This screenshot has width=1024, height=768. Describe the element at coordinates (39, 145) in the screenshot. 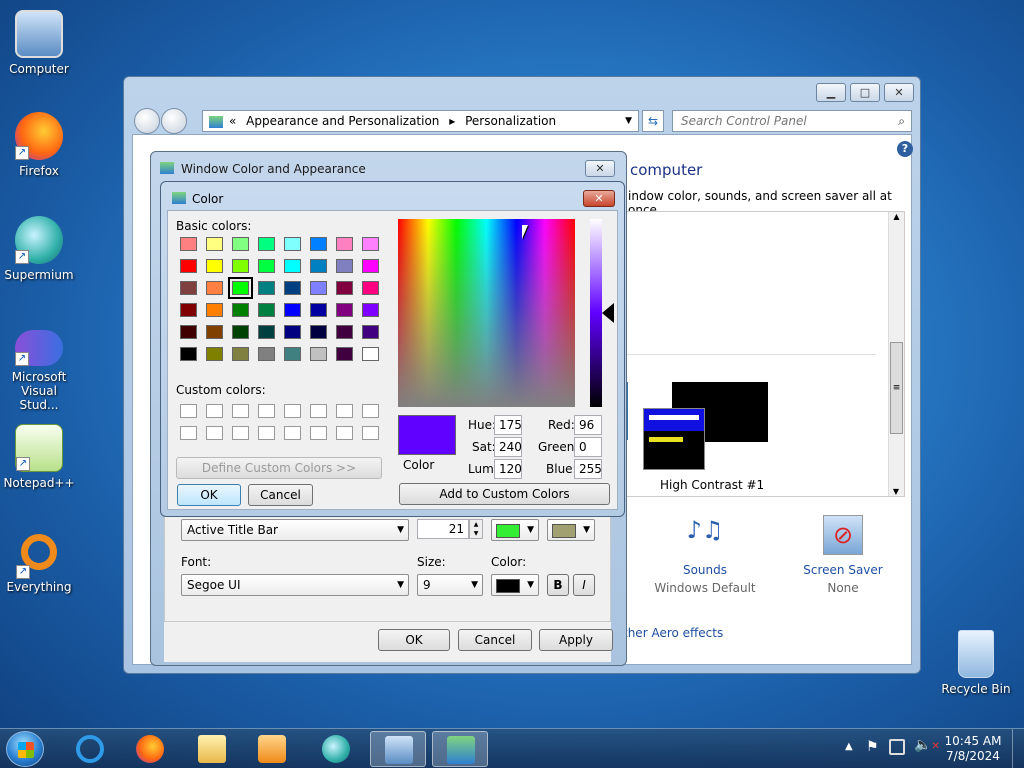

I see `desktop-icon-firefox: ↗ Firefox` at that location.